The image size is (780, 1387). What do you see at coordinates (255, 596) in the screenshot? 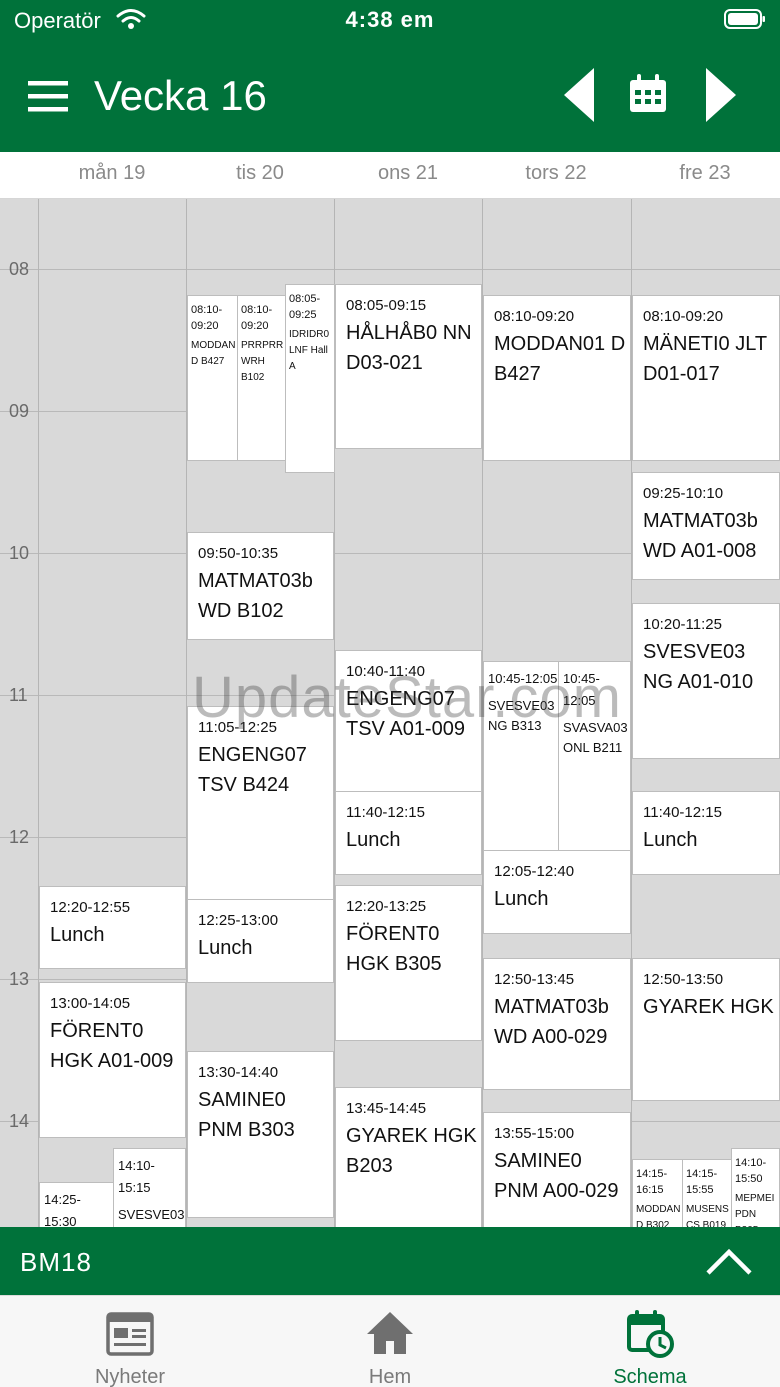
I see `lesson-subject: MATMAT03b WD B102` at bounding box center [255, 596].